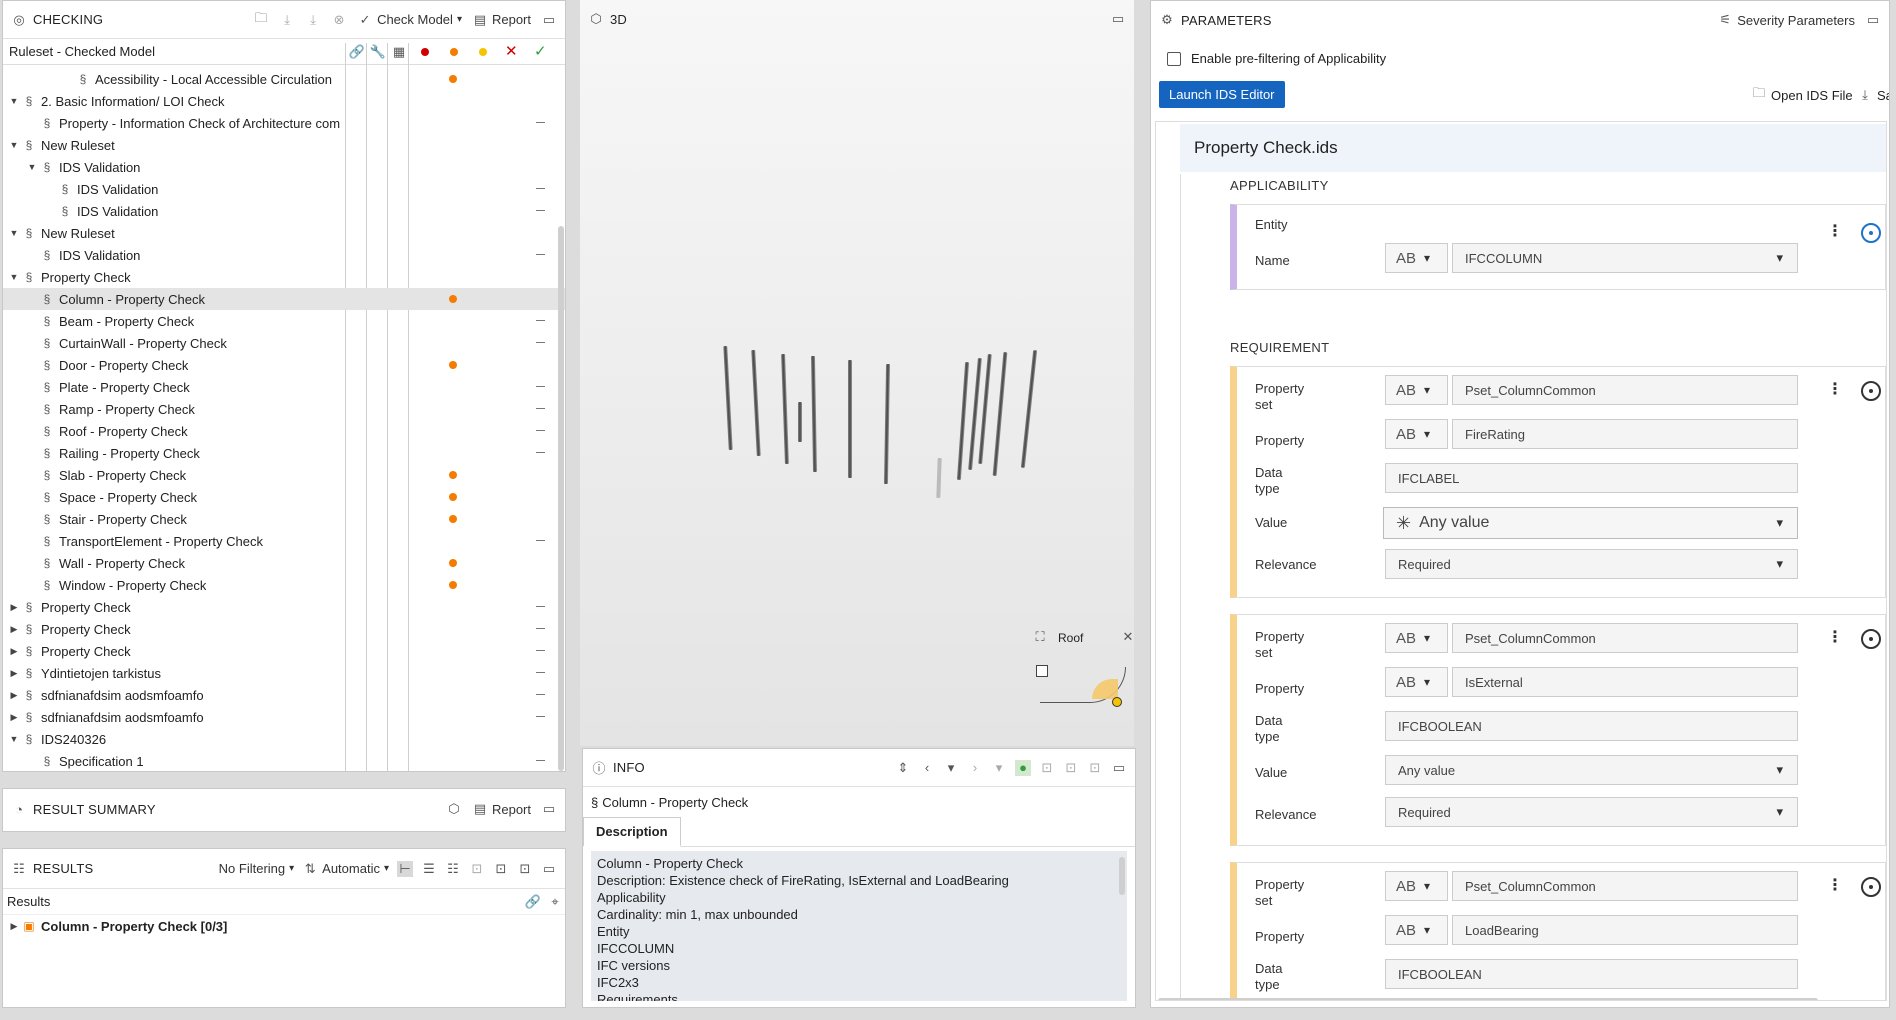  What do you see at coordinates (1174, 58) in the screenshot?
I see `prefilter-checkbox` at bounding box center [1174, 58].